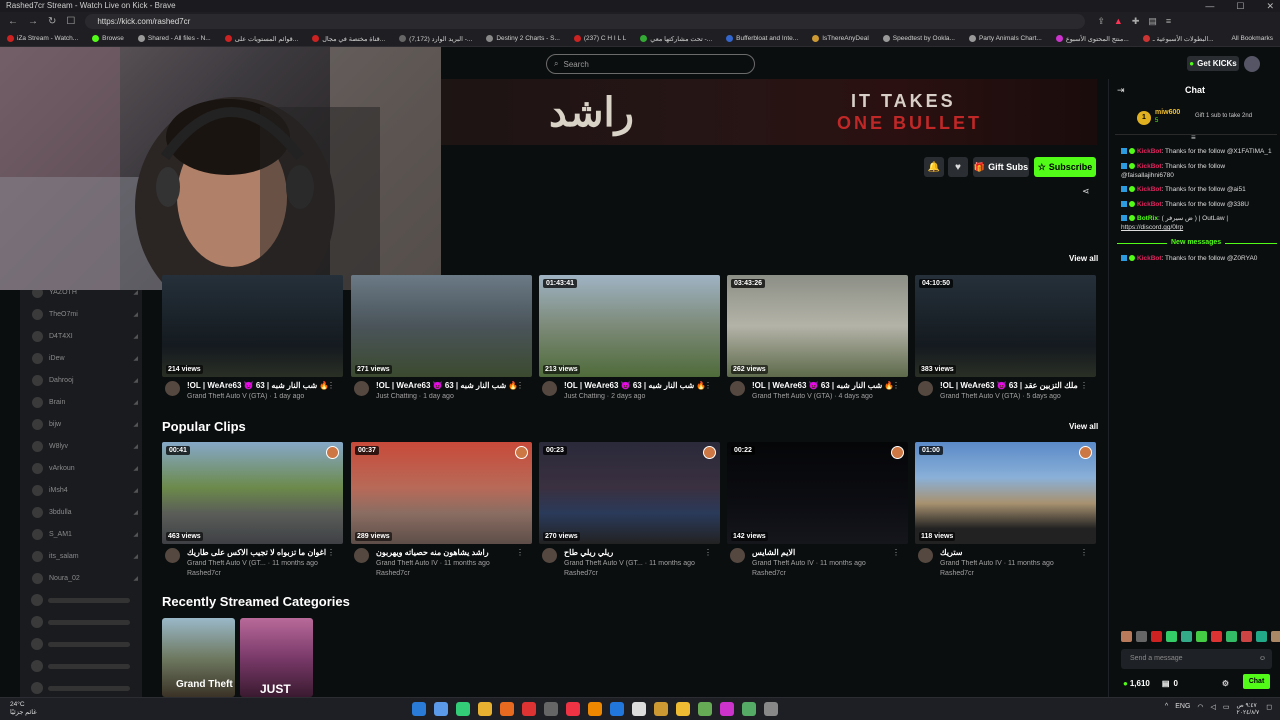  What do you see at coordinates (1240, 6) in the screenshot?
I see `maximize-icon: ☐` at bounding box center [1240, 6].